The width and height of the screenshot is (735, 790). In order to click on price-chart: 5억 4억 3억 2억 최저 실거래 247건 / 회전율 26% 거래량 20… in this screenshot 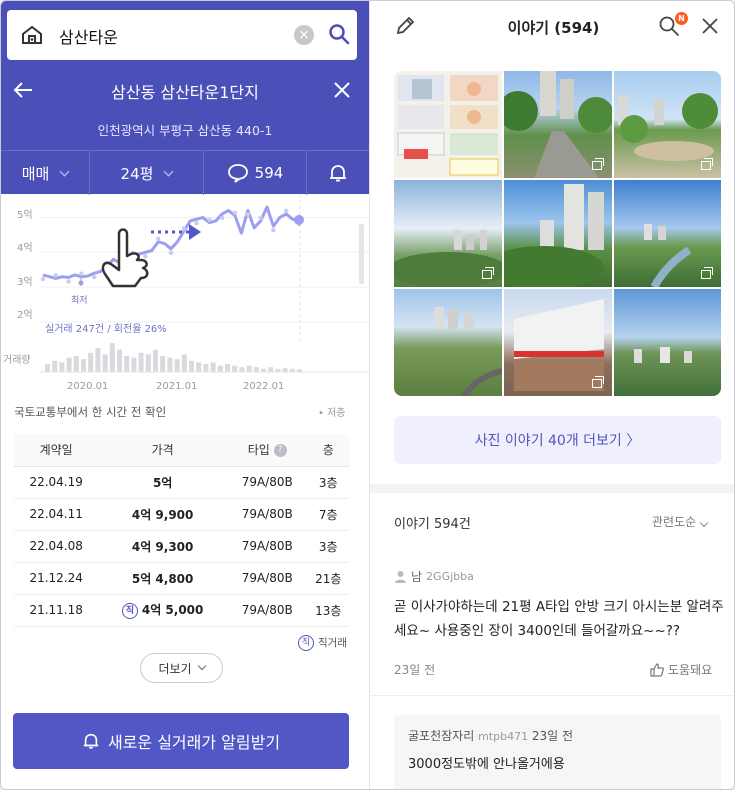, I will do `click(185, 296)`.